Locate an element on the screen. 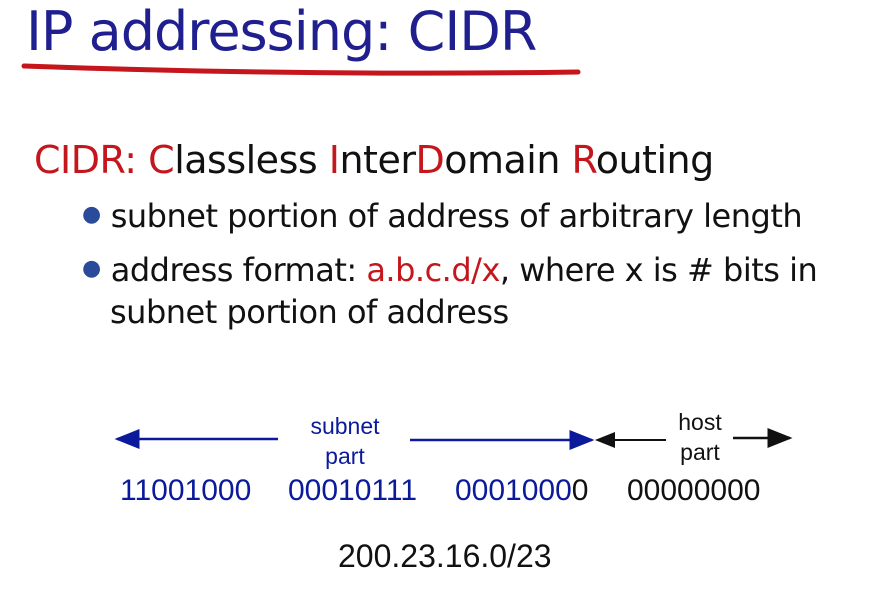  octet-3-subnet-part: 0001000 is located at coordinates (513, 490).